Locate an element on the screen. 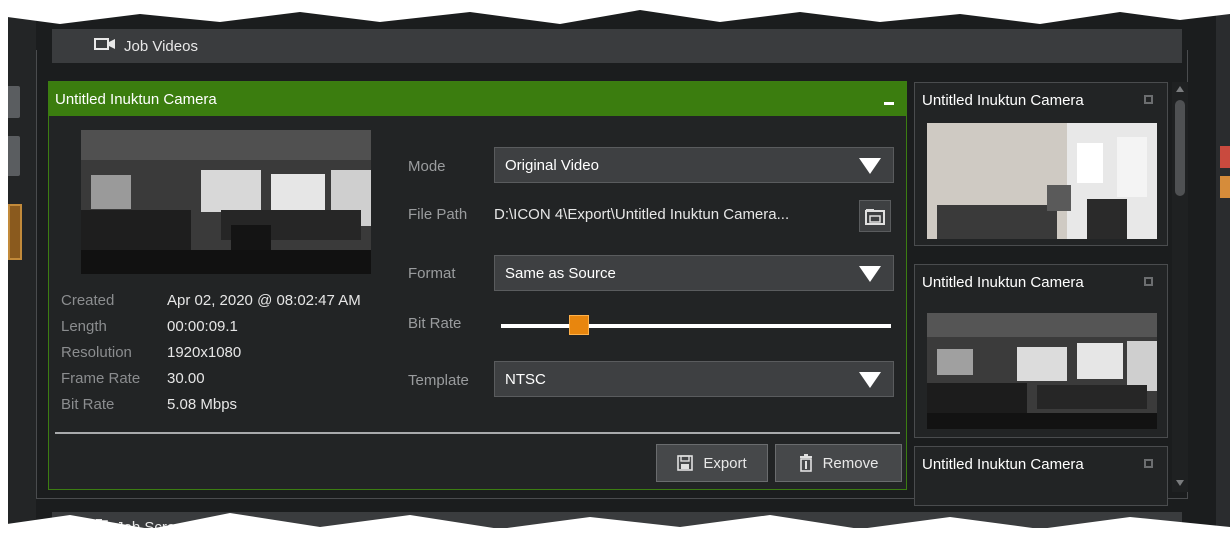 The width and height of the screenshot is (1230, 537). video-thumbnail is located at coordinates (226, 202).